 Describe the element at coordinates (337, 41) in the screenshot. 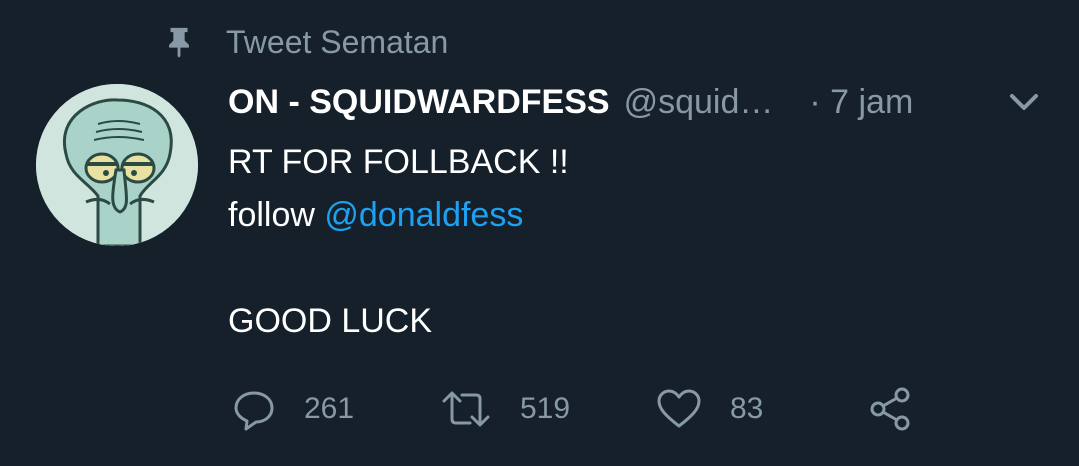

I see `pinned-label: Tweet Sematan` at that location.